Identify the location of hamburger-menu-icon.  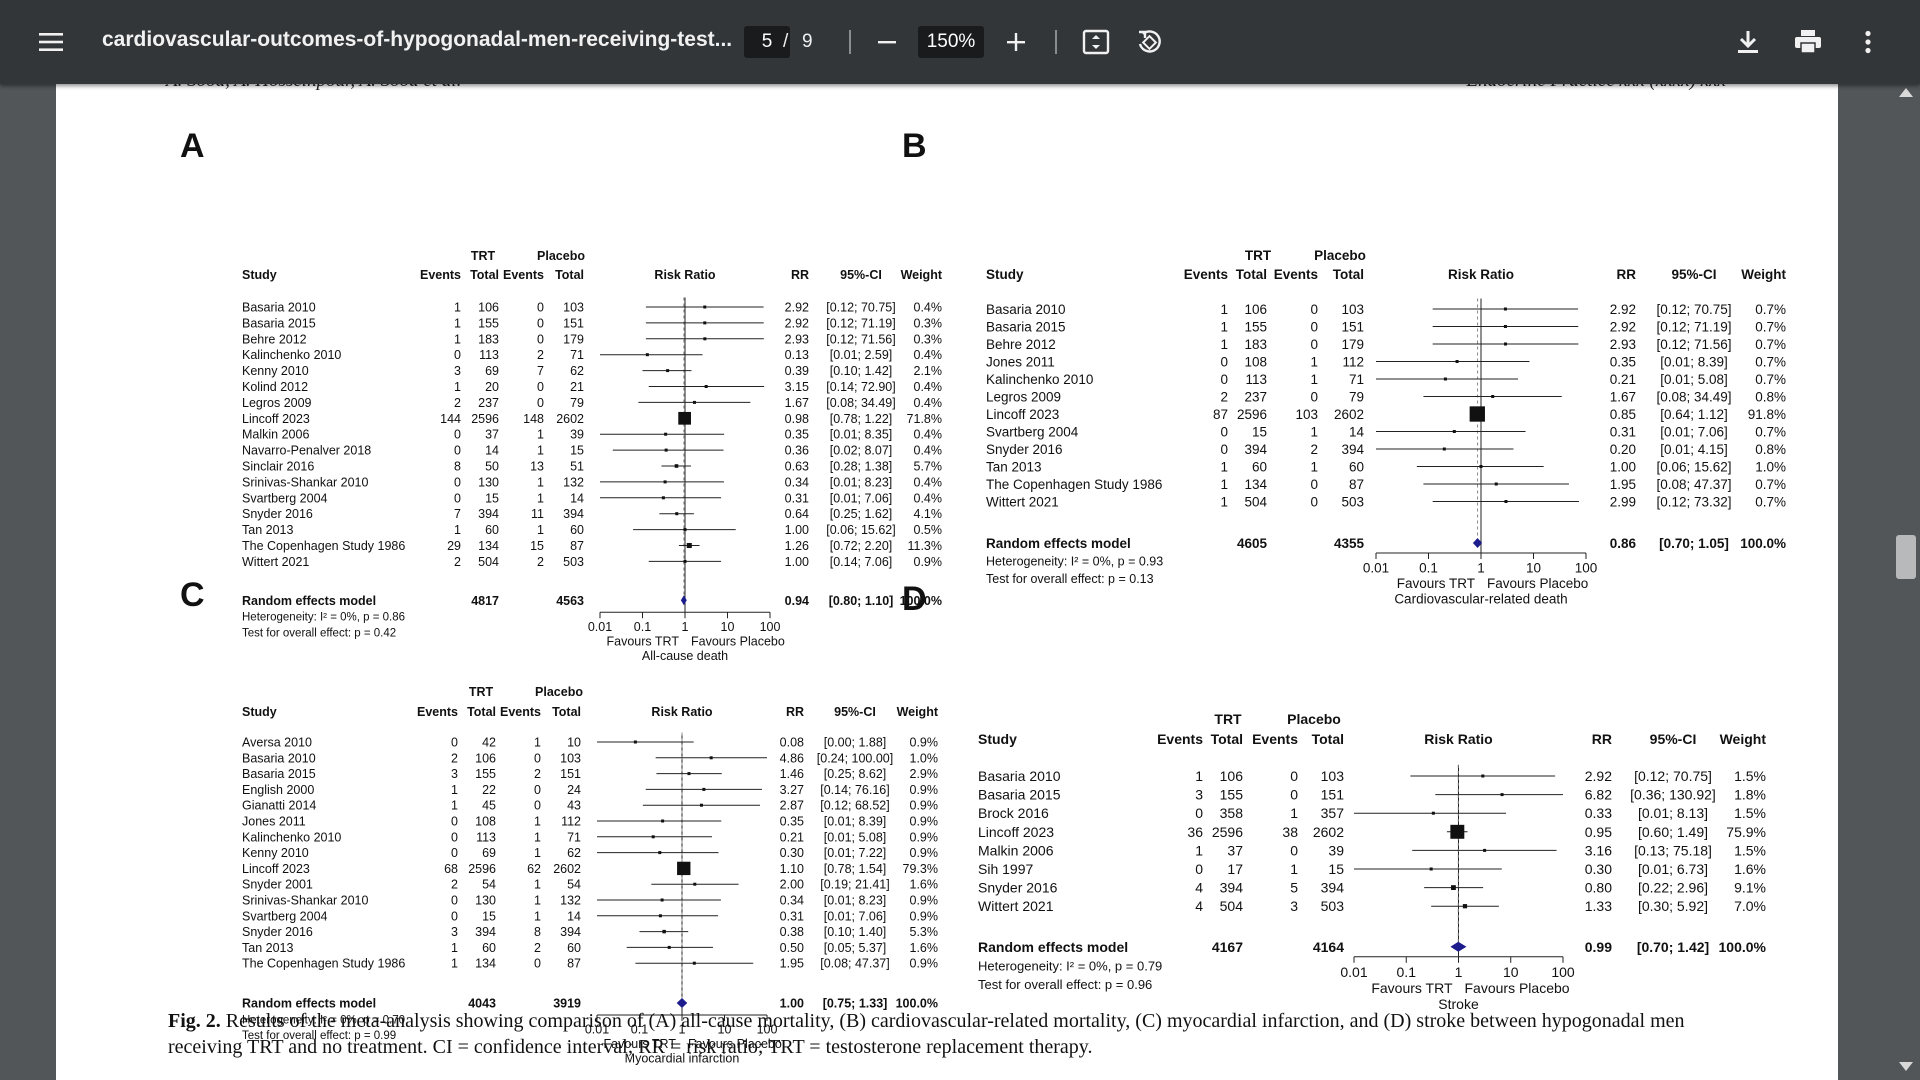
(51, 42).